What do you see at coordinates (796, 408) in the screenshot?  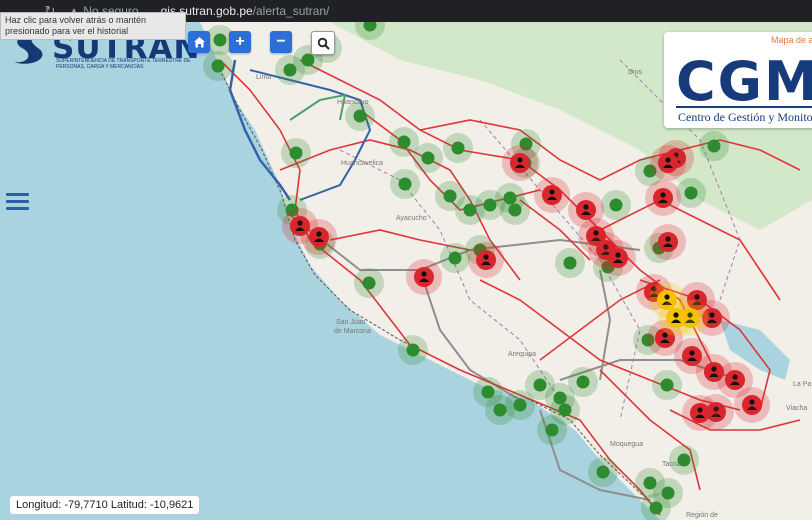 I see `label-viacha: Viacha` at bounding box center [796, 408].